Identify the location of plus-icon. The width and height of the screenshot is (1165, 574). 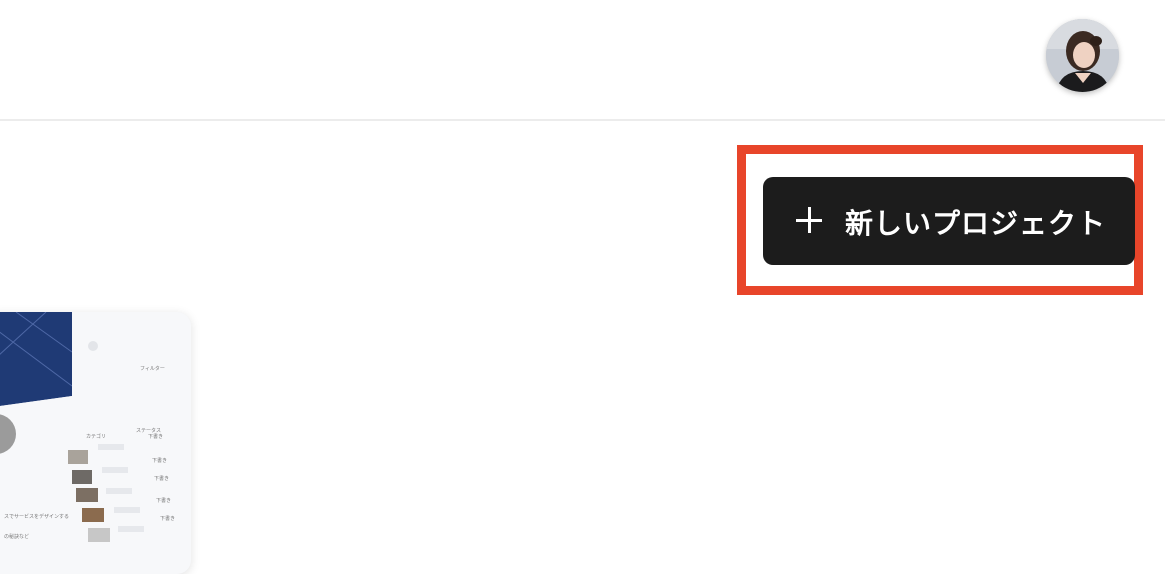
(809, 220).